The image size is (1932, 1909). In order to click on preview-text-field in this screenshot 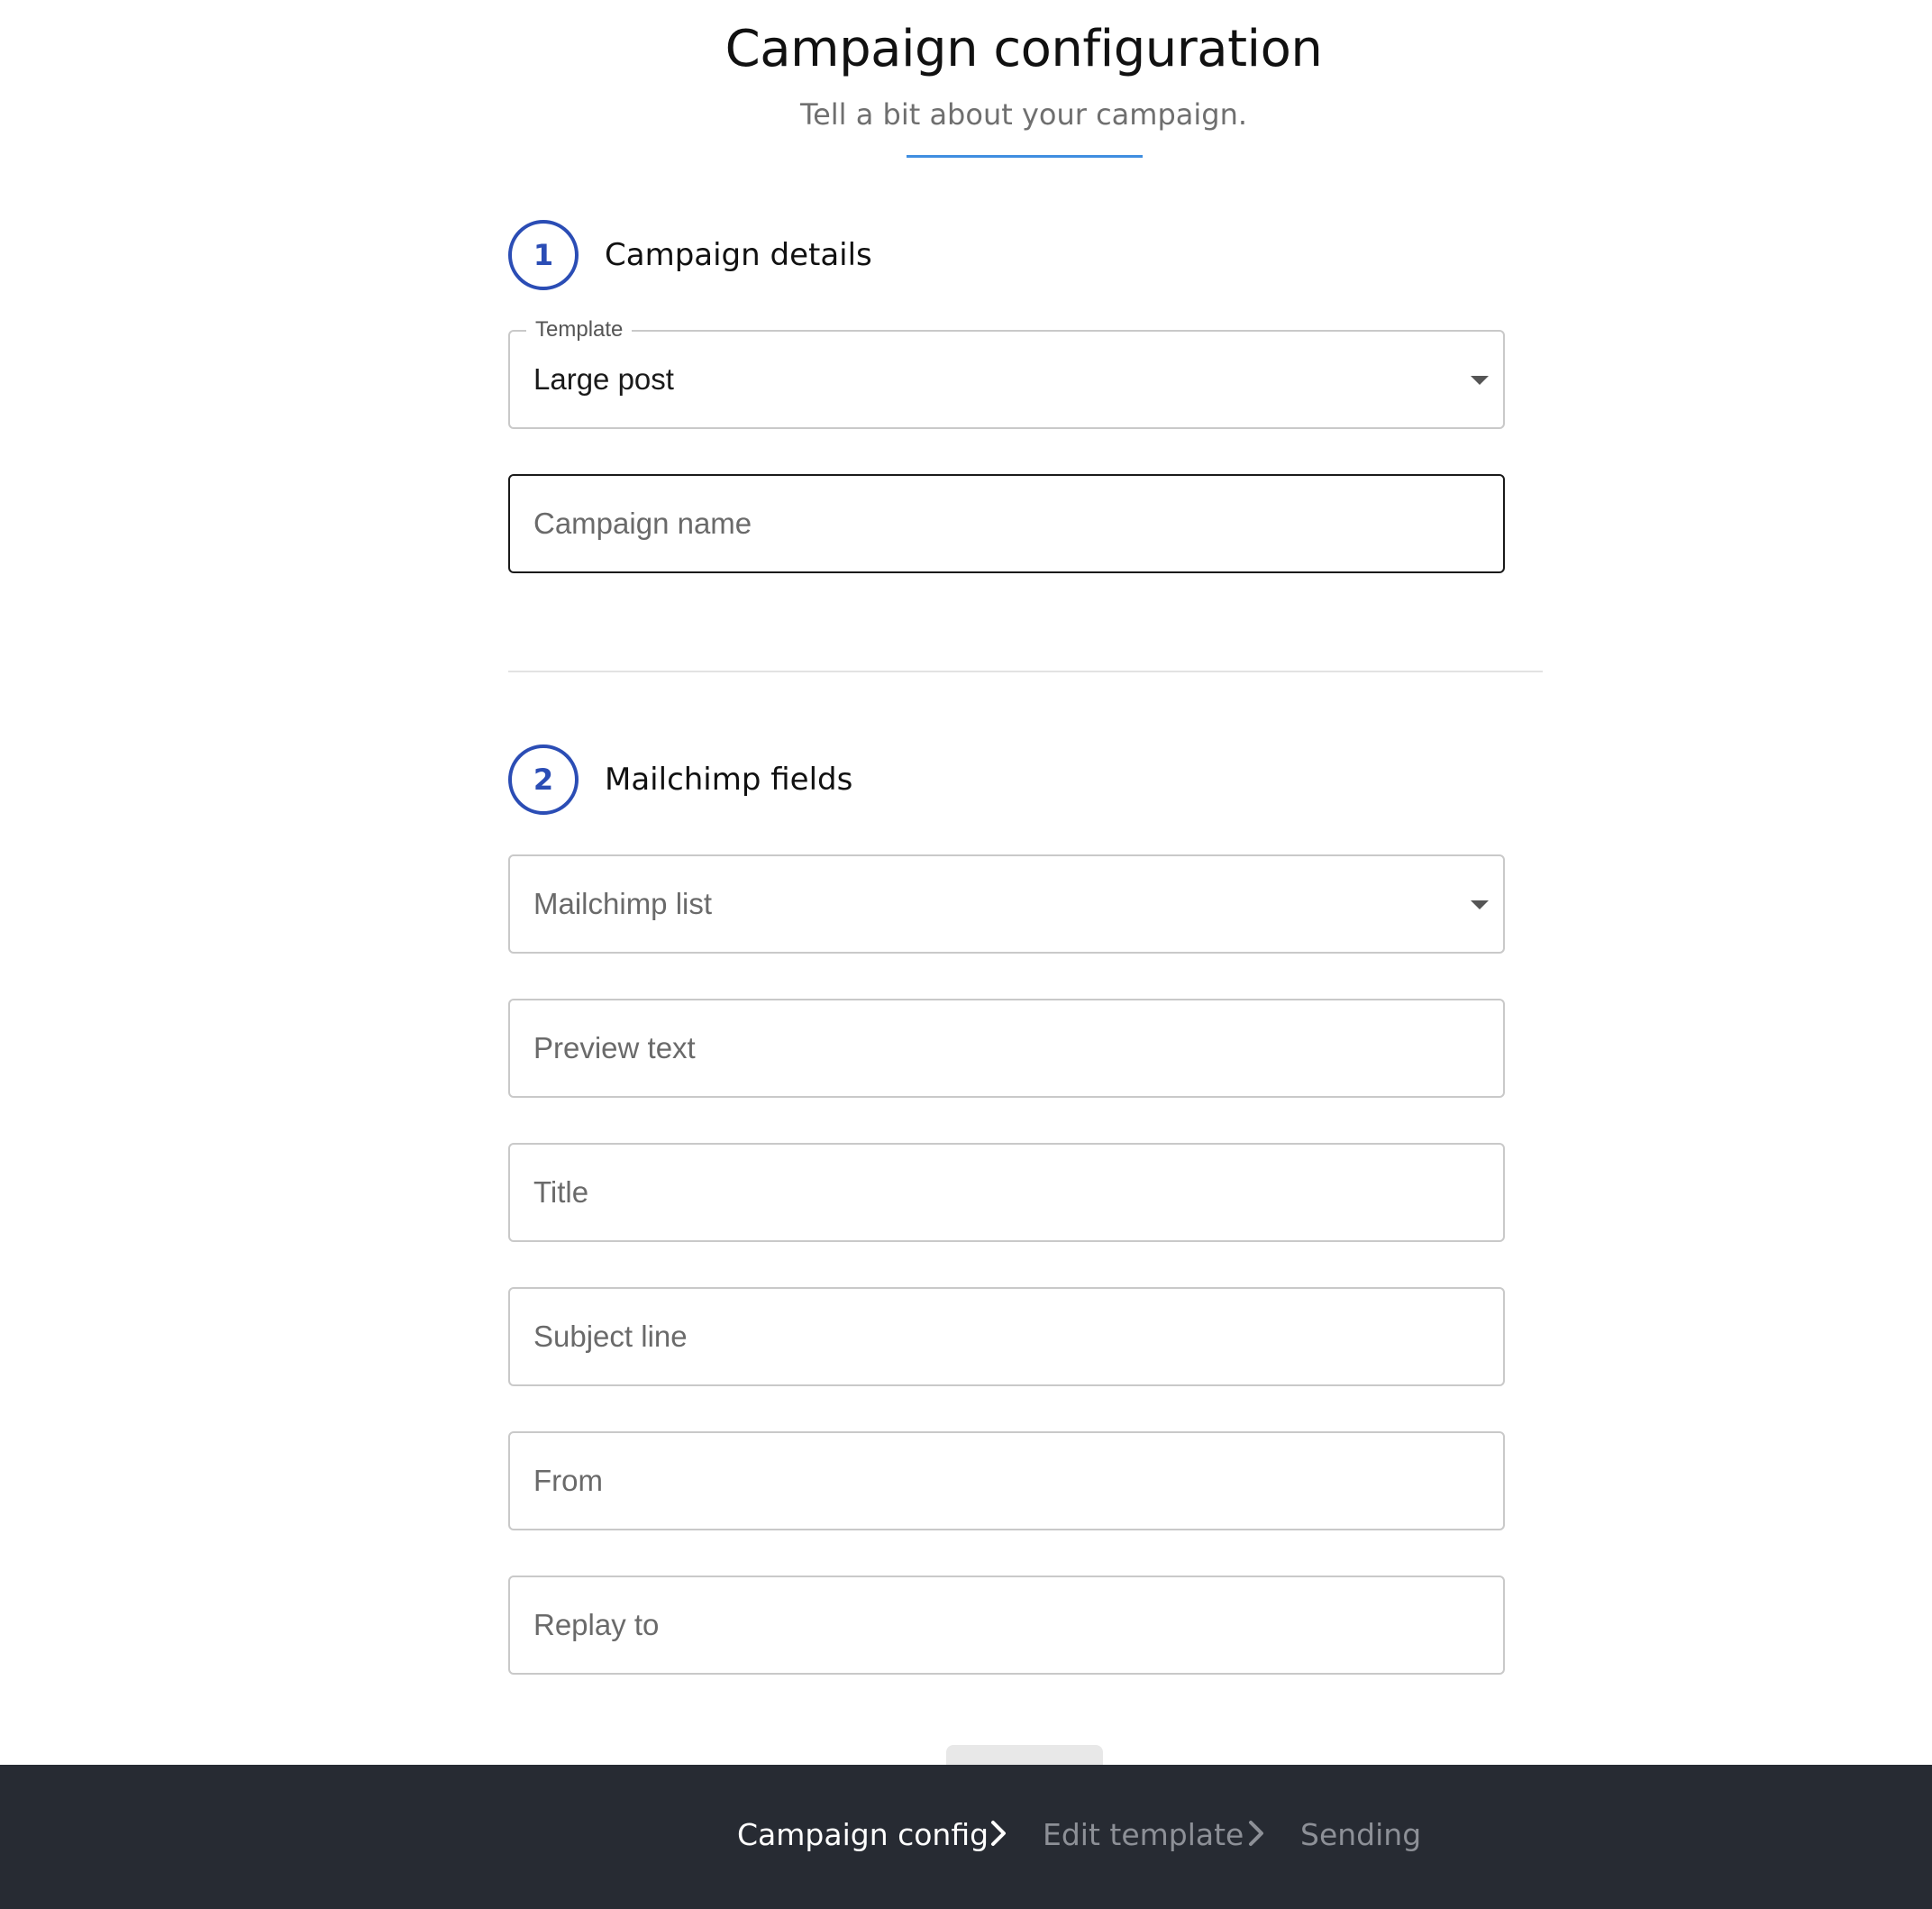, I will do `click(1006, 1049)`.